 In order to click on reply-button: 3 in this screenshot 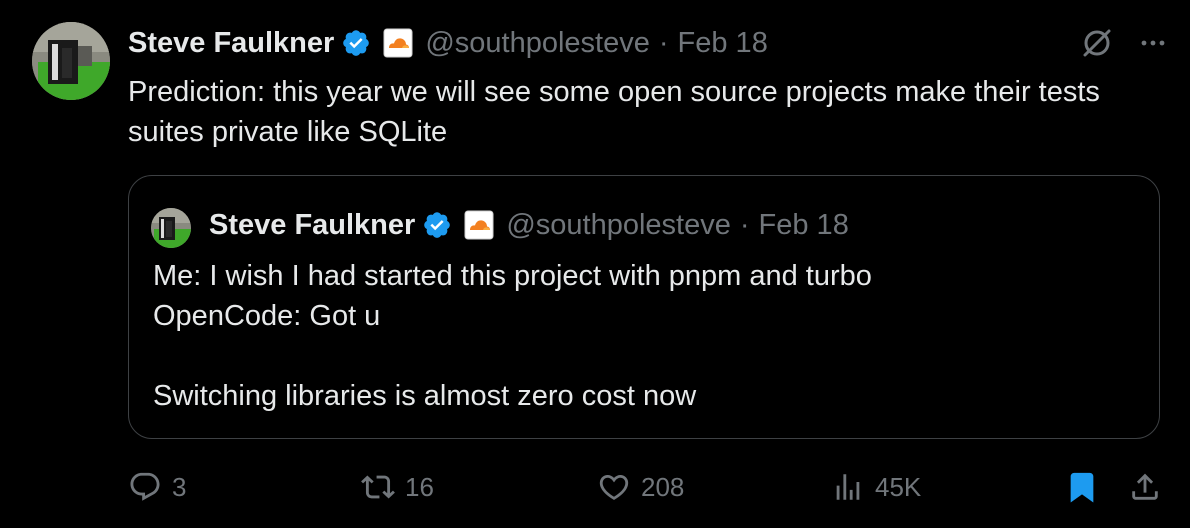, I will do `click(157, 487)`.